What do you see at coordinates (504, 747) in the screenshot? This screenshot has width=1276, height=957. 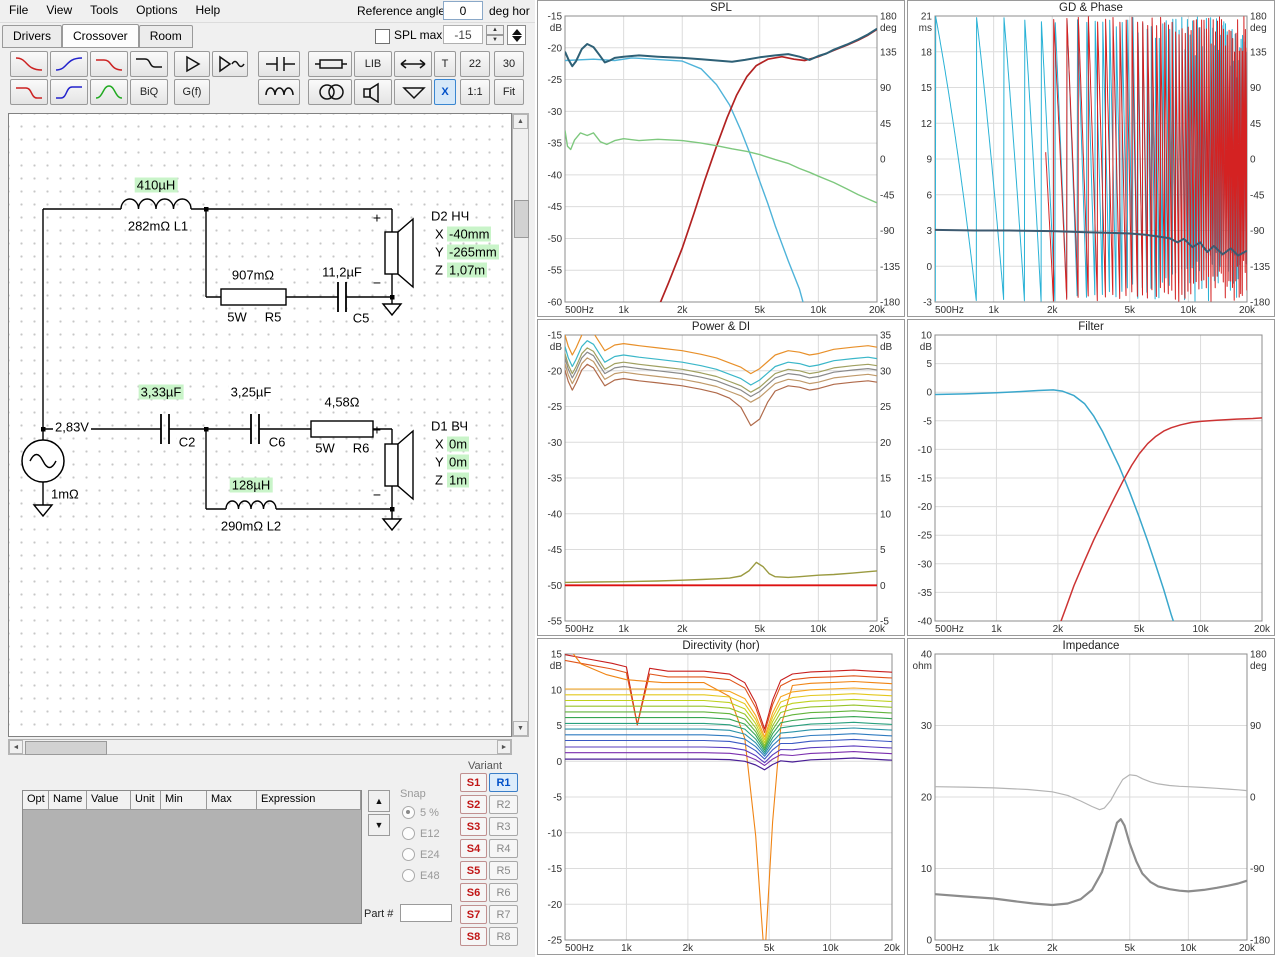 I see `scroll-right-button: ►` at bounding box center [504, 747].